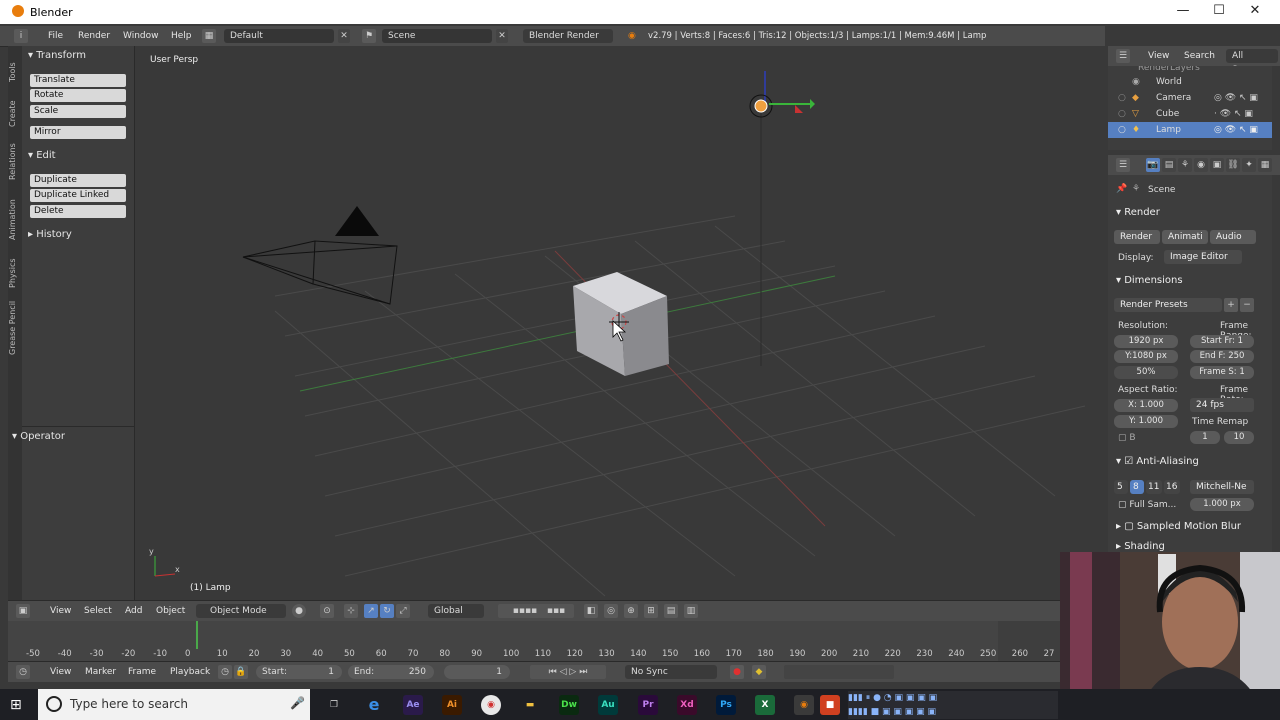 This screenshot has height=720, width=1280. What do you see at coordinates (133, 611) in the screenshot?
I see `menu-add: Add` at bounding box center [133, 611].